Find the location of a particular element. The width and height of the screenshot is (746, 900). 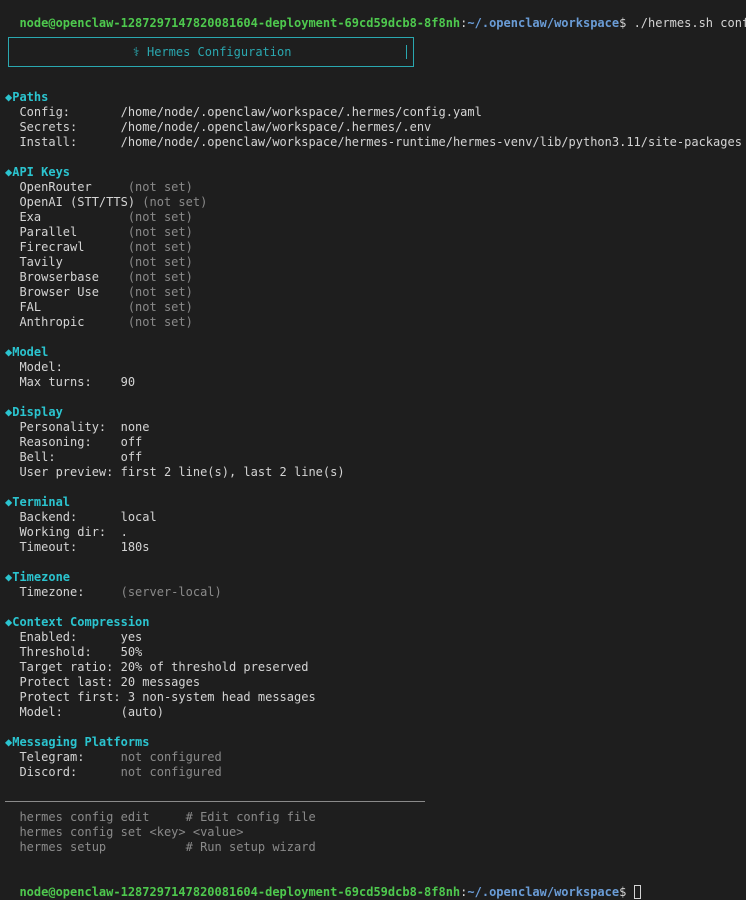

section-title: Model is located at coordinates (30, 352).